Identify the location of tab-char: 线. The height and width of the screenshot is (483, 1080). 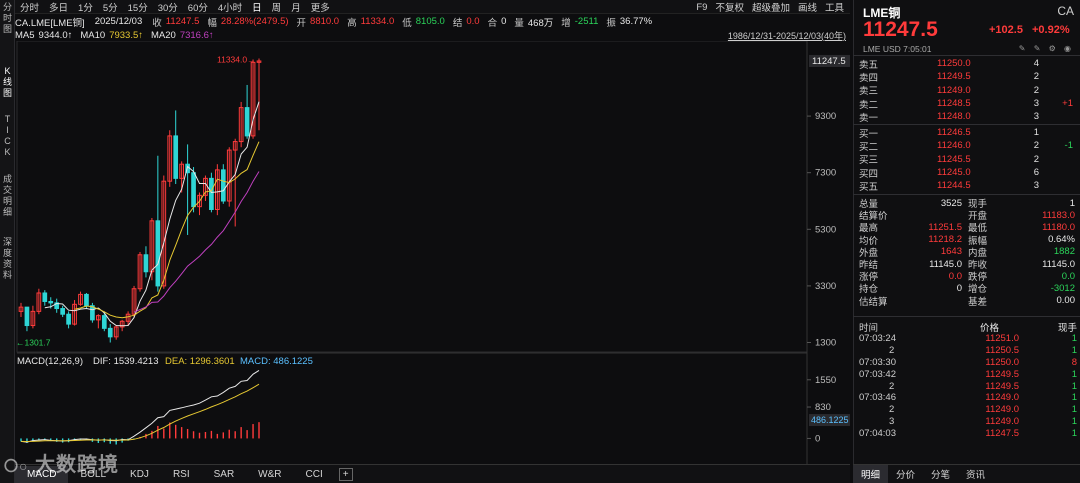
(7, 82).